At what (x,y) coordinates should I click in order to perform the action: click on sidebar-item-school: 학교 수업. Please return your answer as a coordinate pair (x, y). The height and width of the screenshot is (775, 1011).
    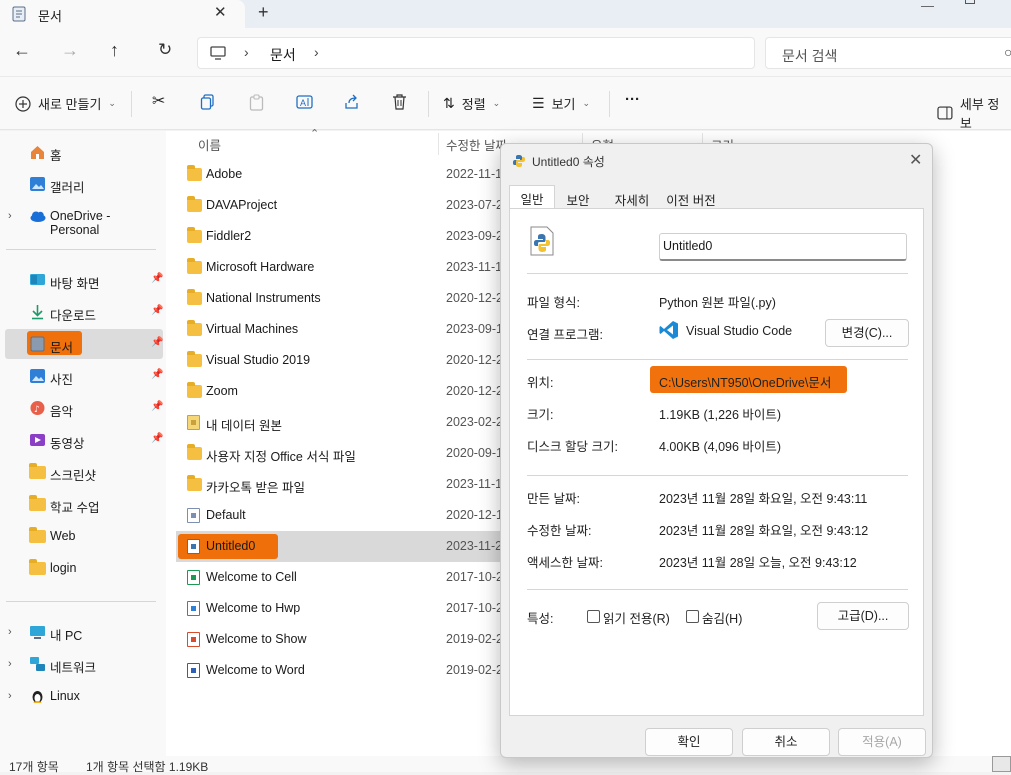
    Looking at the image, I should click on (84, 504).